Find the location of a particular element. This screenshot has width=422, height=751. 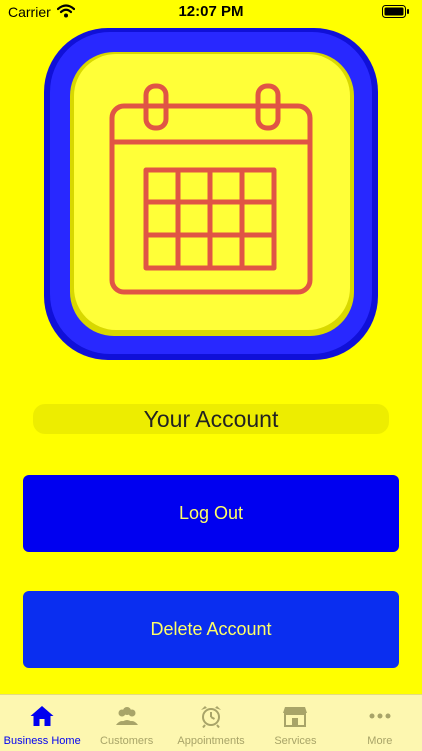

account-title: Your Account is located at coordinates (211, 419).